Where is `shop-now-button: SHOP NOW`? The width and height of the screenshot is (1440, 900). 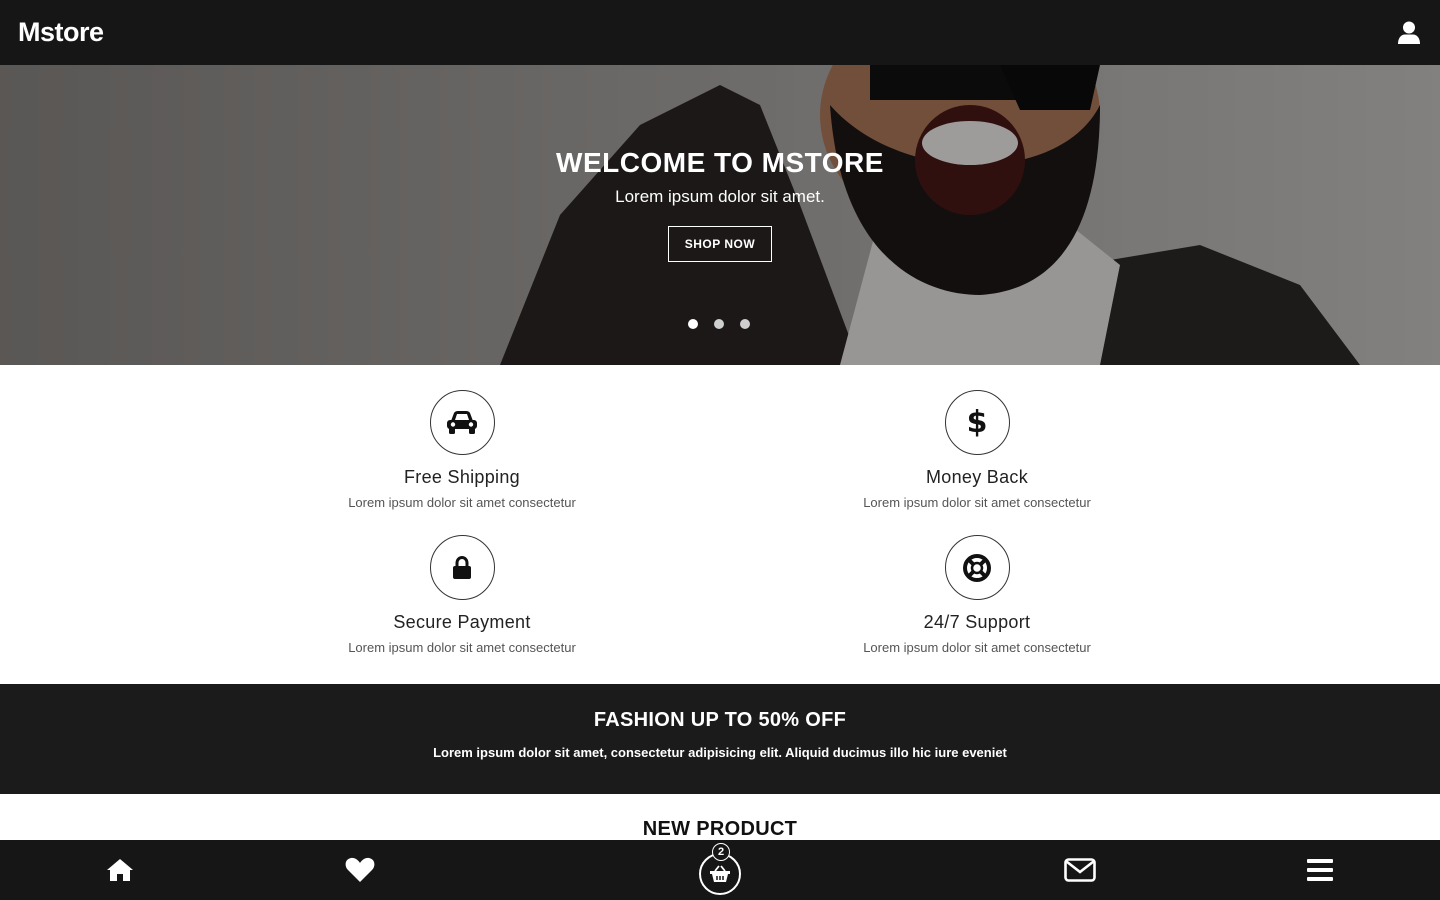 shop-now-button: SHOP NOW is located at coordinates (720, 244).